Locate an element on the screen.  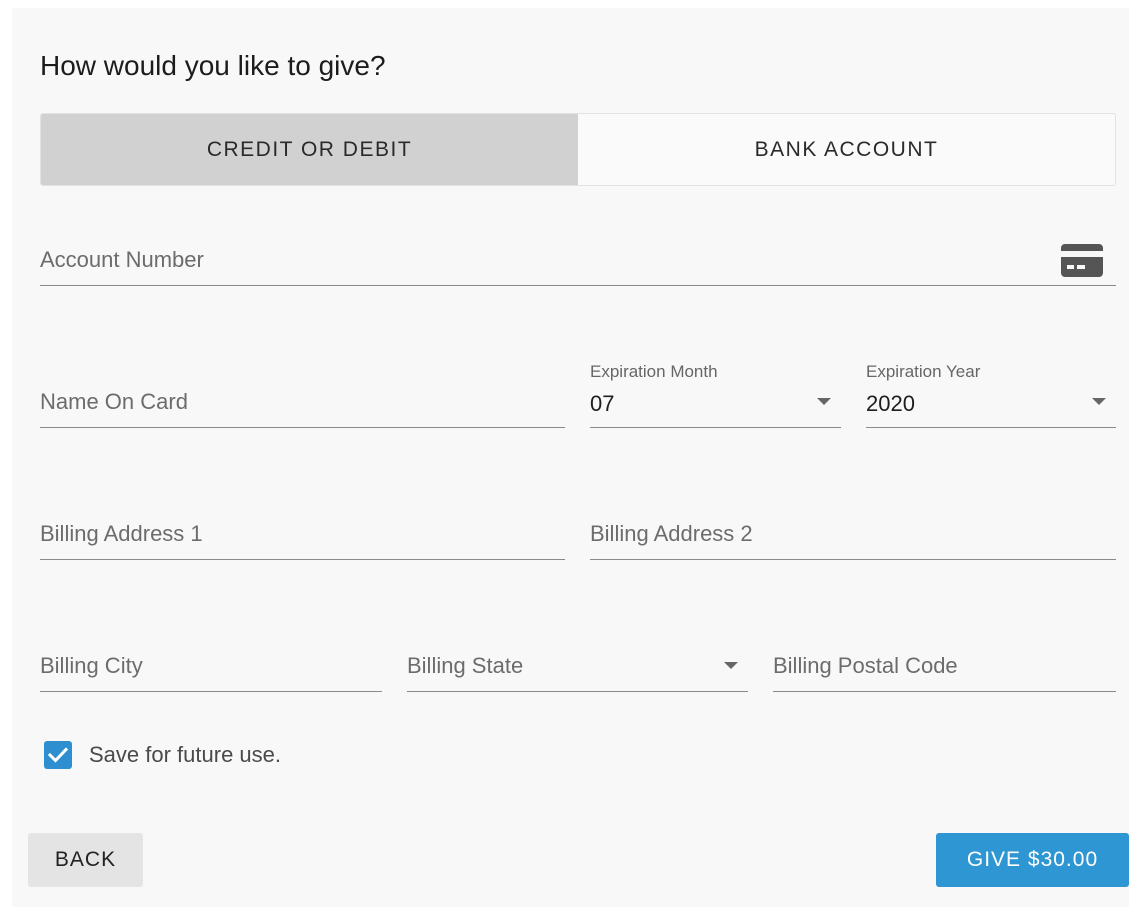
expiration-year-select: Expiration Year 2020 is located at coordinates (991, 395).